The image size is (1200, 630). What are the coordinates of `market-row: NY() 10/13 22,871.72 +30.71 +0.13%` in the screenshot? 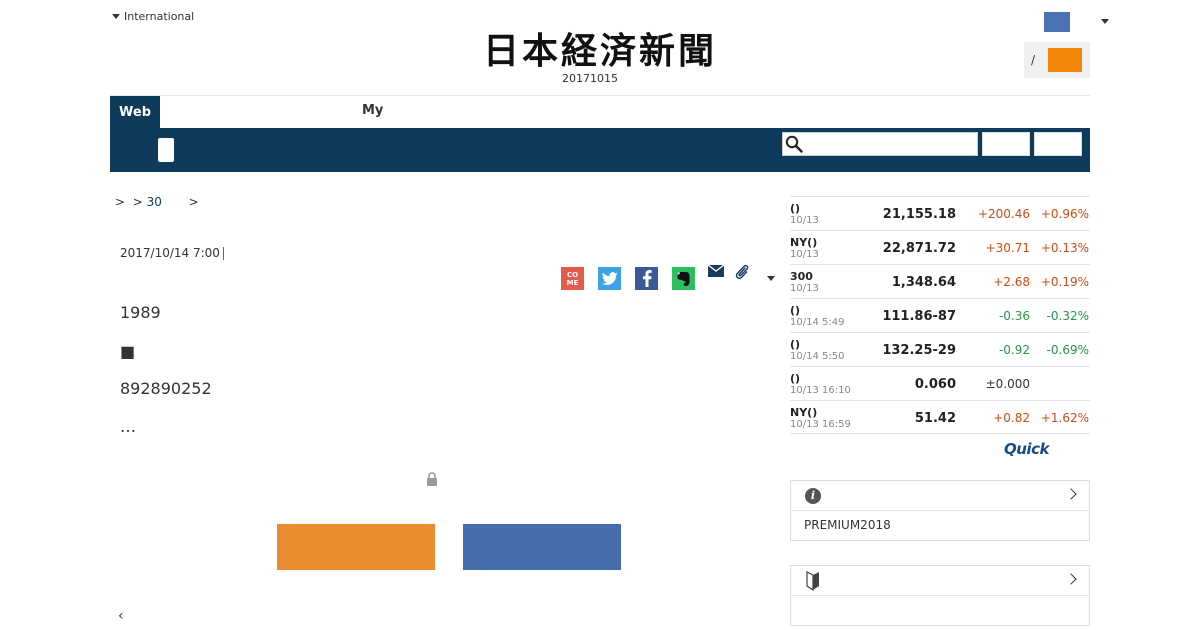 It's located at (940, 247).